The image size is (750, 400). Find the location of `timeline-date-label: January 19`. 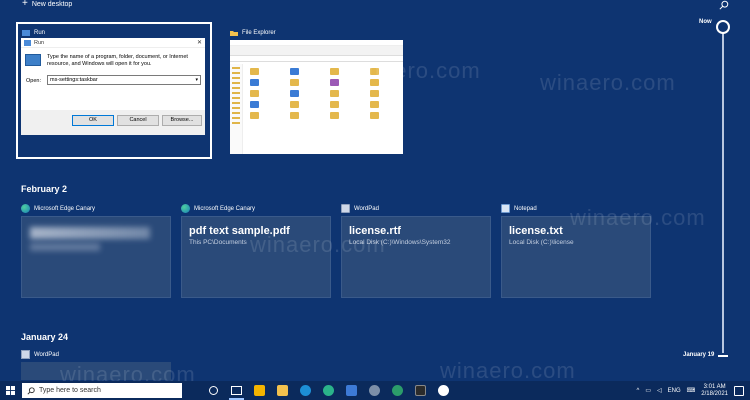

timeline-date-label: January 19 is located at coordinates (699, 355).